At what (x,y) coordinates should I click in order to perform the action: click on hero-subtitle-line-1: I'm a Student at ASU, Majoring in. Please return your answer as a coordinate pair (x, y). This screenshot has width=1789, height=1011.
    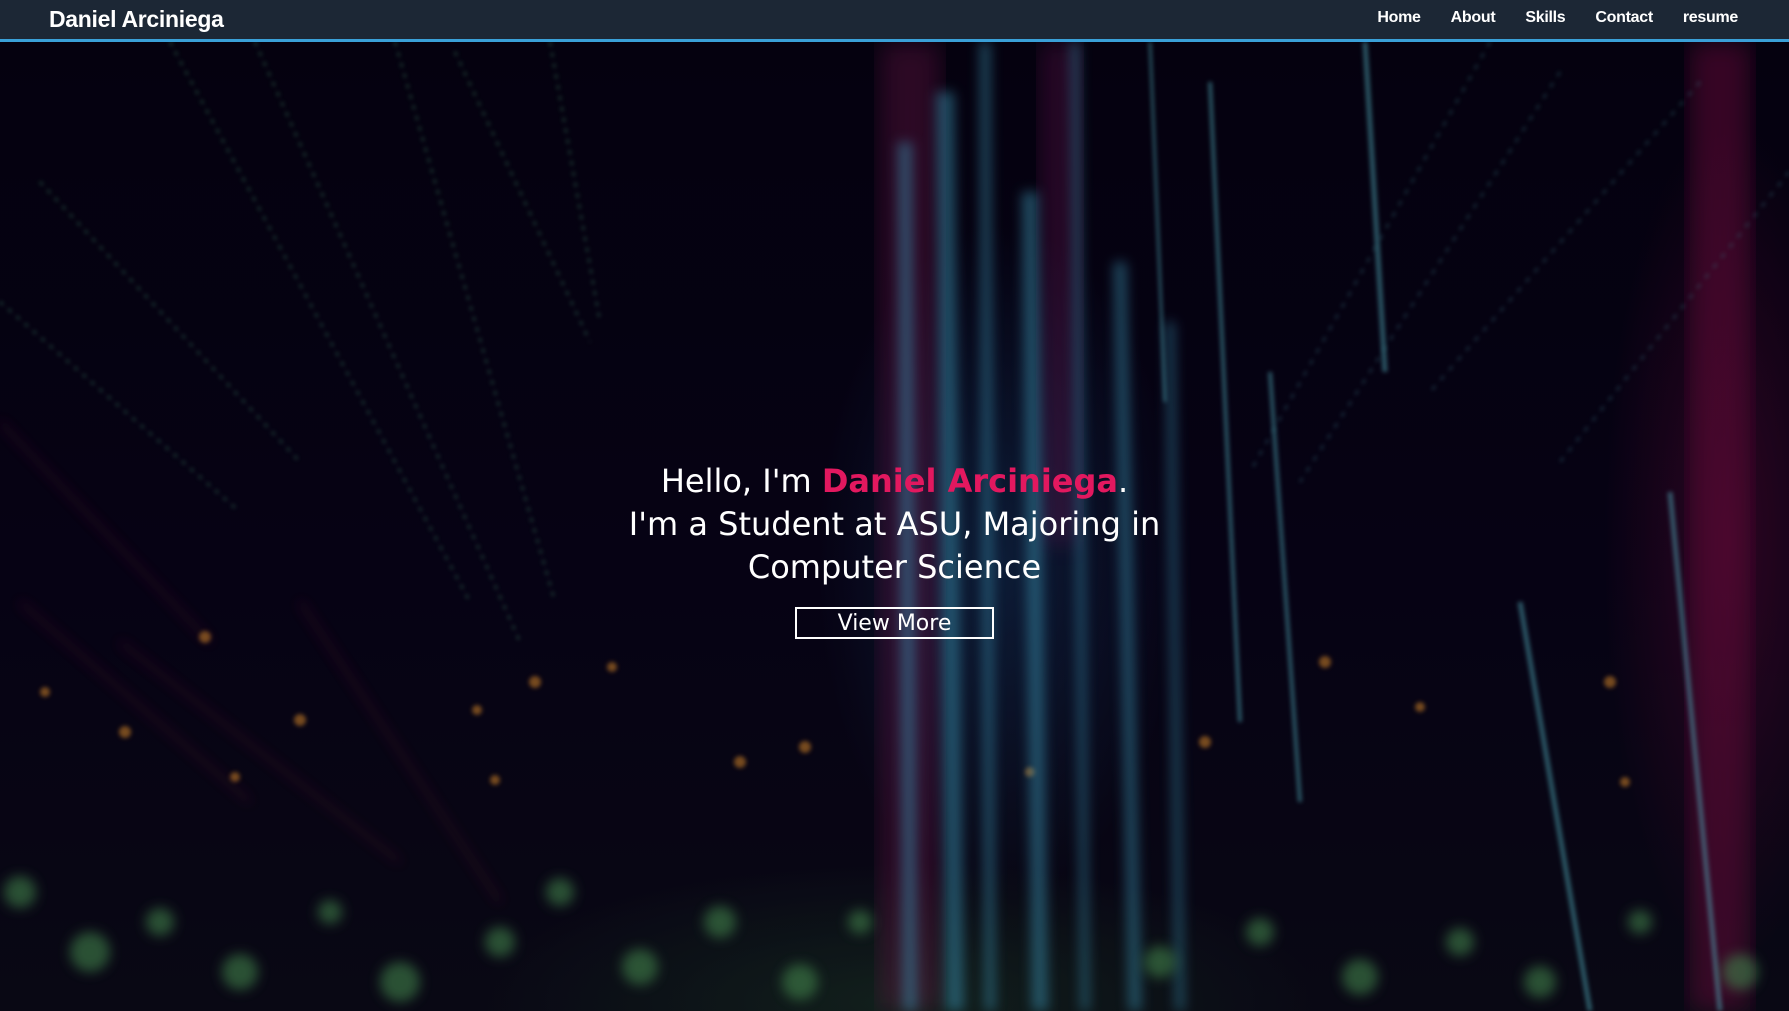
    Looking at the image, I should click on (894, 524).